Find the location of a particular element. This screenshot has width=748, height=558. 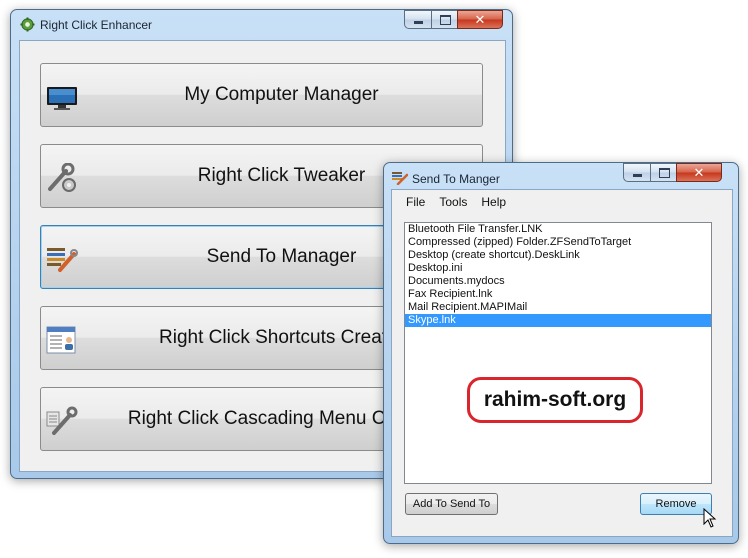

maximize-button is located at coordinates (444, 19).